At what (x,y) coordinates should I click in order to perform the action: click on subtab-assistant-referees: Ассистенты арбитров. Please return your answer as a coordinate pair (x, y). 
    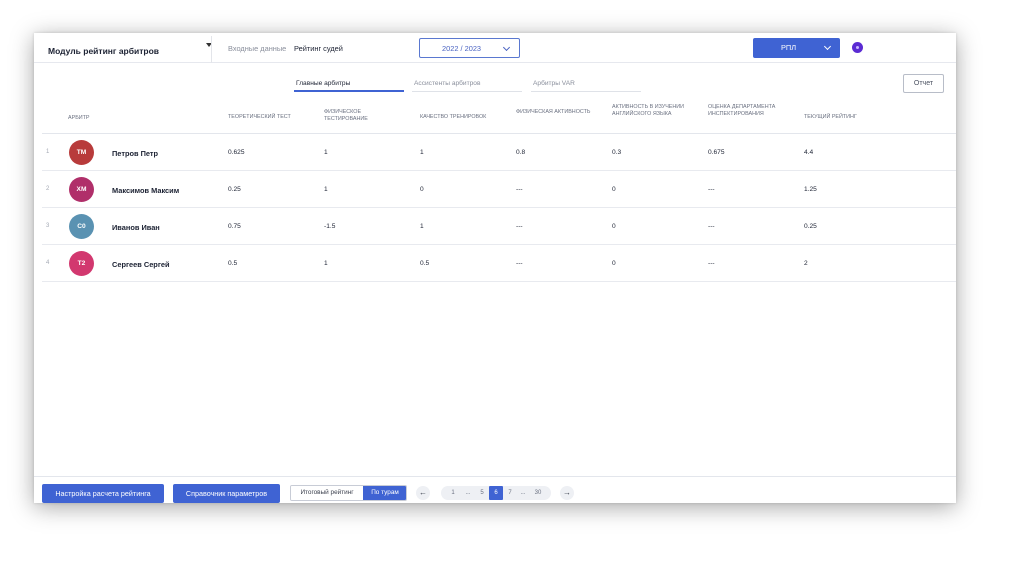
    Looking at the image, I should click on (467, 86).